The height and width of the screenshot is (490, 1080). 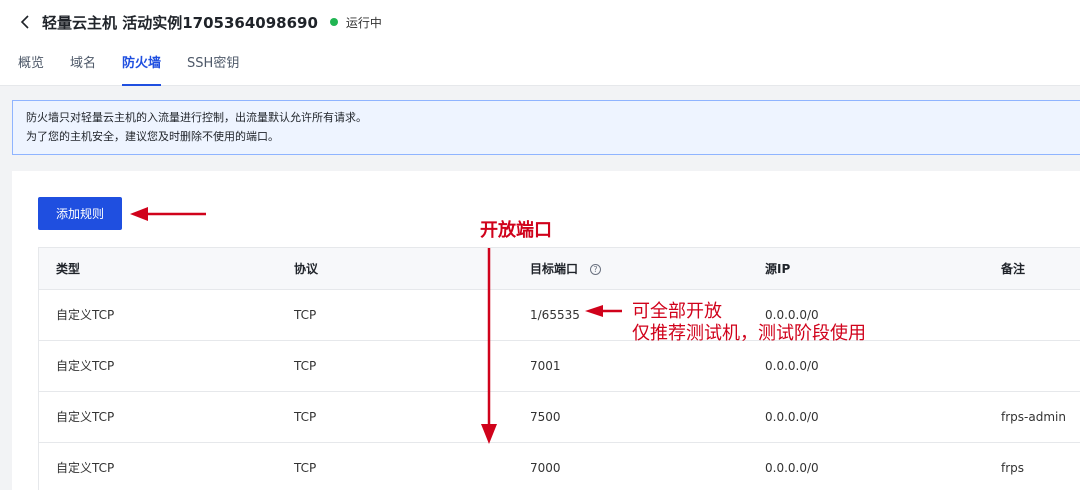 I want to click on column-header-protocol: 协议, so click(x=306, y=269).